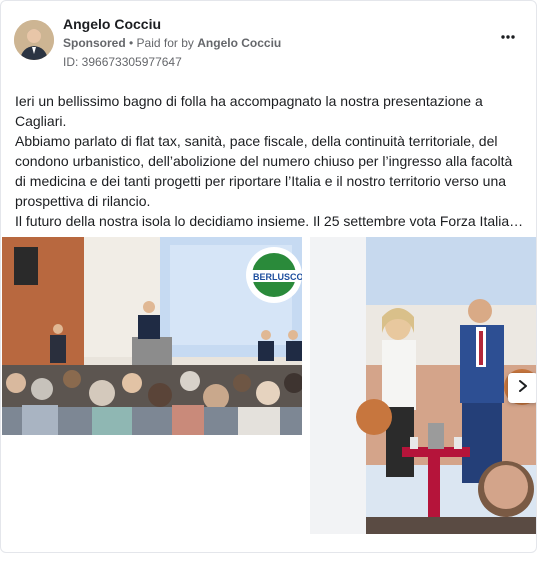  What do you see at coordinates (122, 62) in the screenshot?
I see `ad-id: ID: 396673305977647` at bounding box center [122, 62].